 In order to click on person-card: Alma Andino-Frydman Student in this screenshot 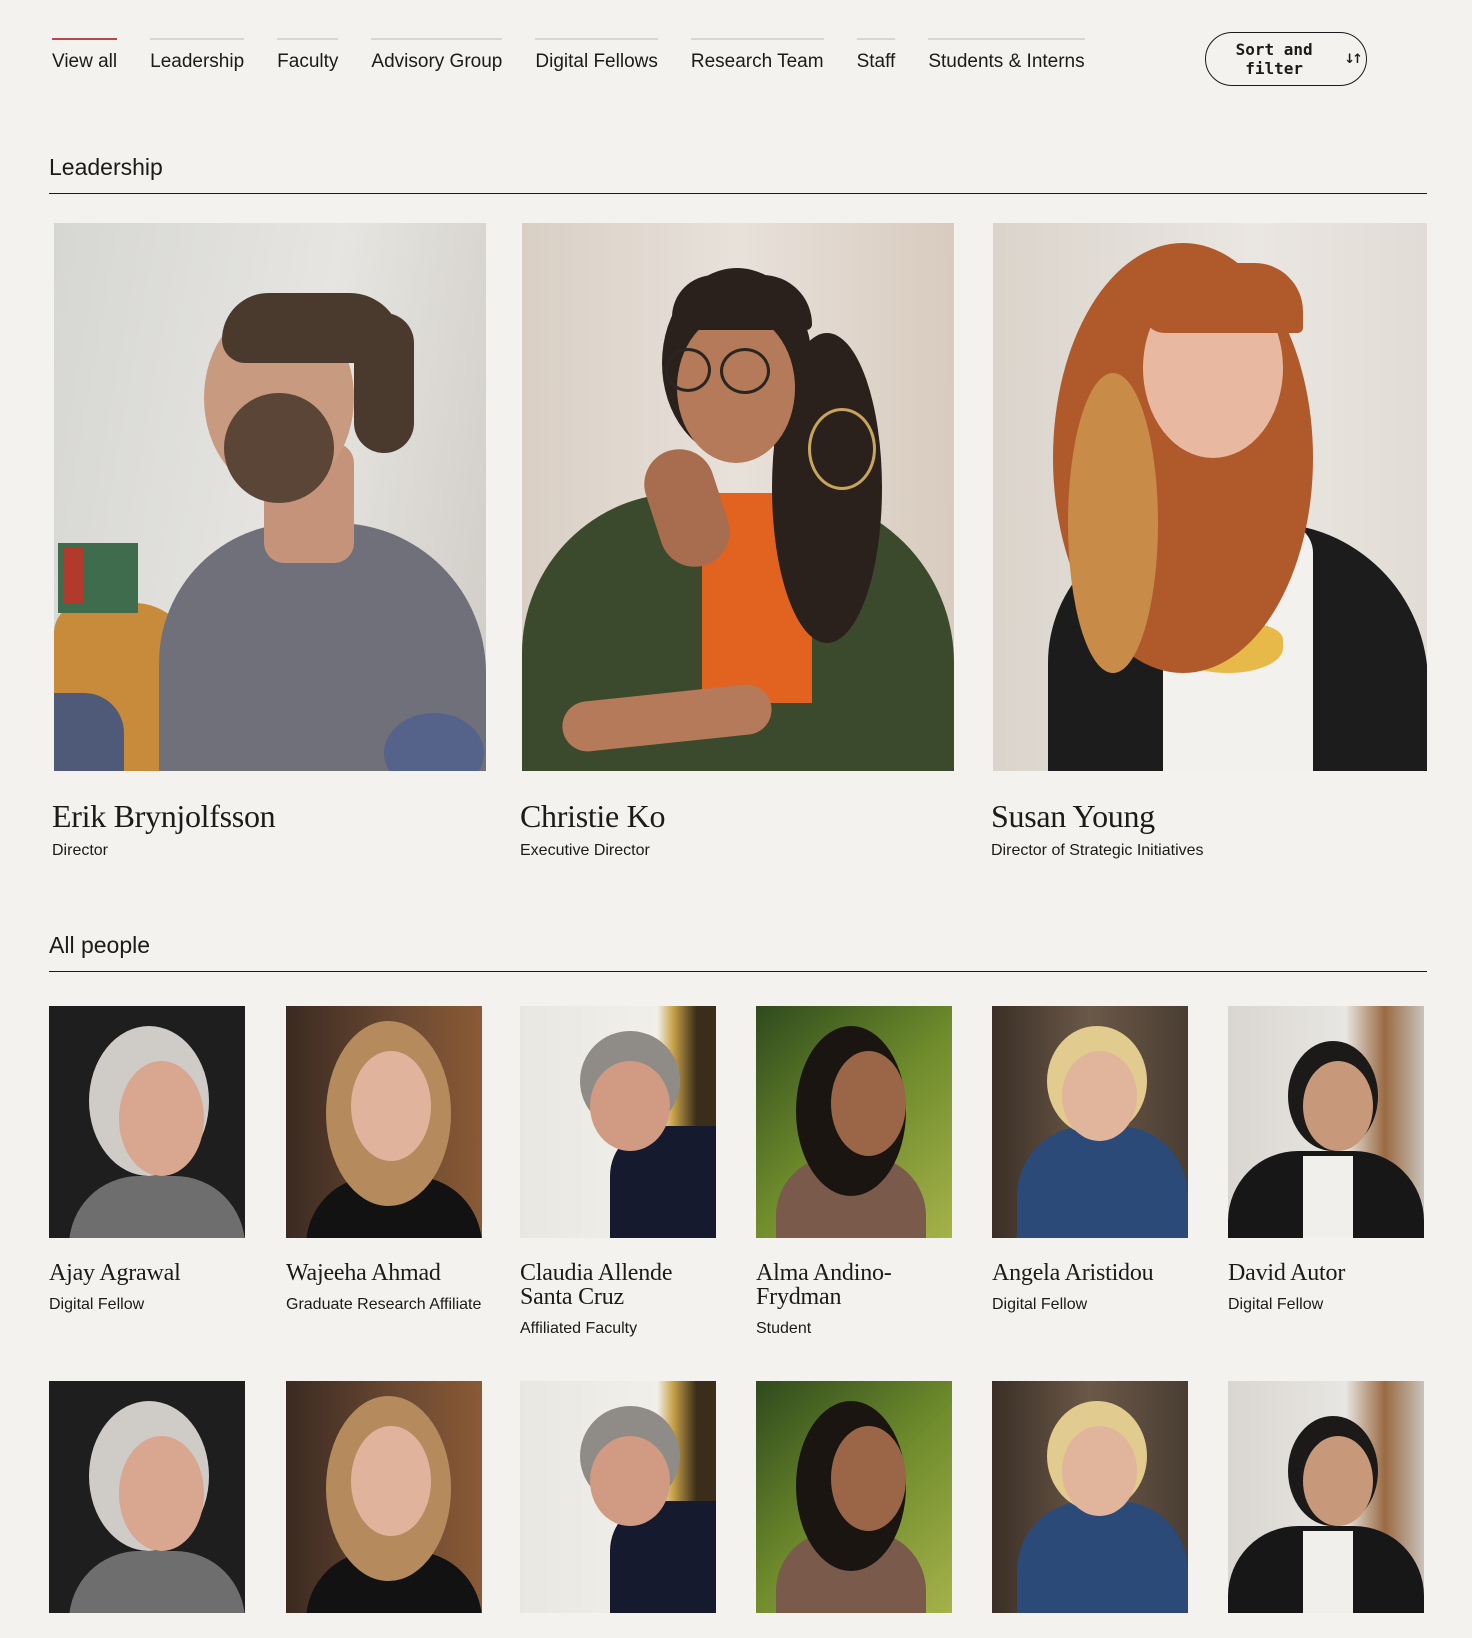, I will do `click(854, 1172)`.